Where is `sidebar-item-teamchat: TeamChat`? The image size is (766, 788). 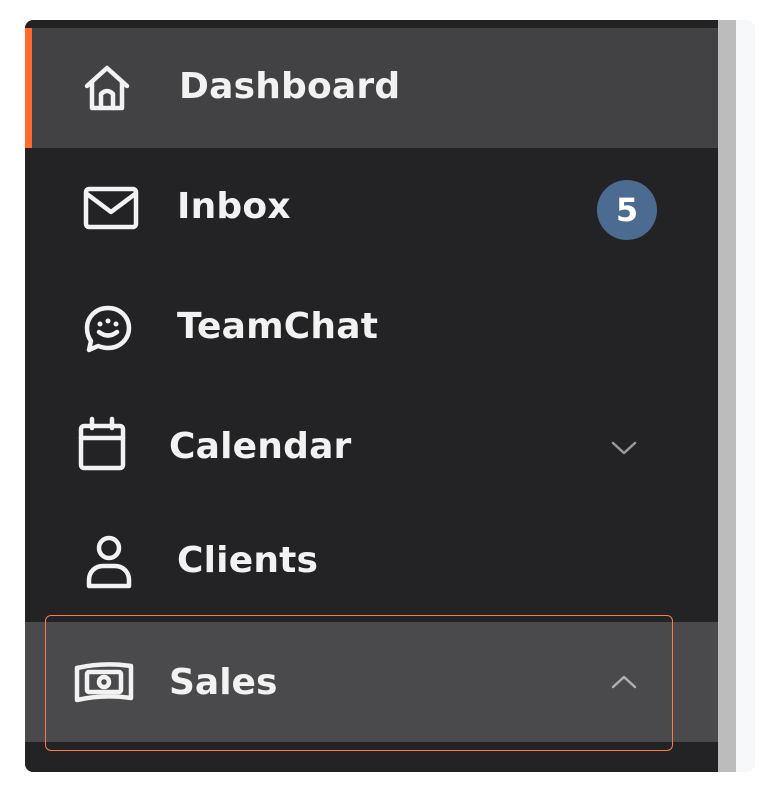 sidebar-item-teamchat: TeamChat is located at coordinates (371, 327).